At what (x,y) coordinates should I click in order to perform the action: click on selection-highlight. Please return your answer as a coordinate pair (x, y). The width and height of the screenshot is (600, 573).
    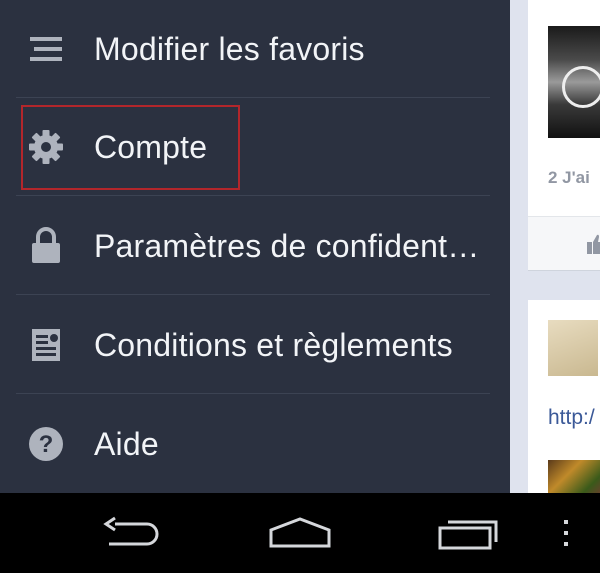
    Looking at the image, I should click on (130, 147).